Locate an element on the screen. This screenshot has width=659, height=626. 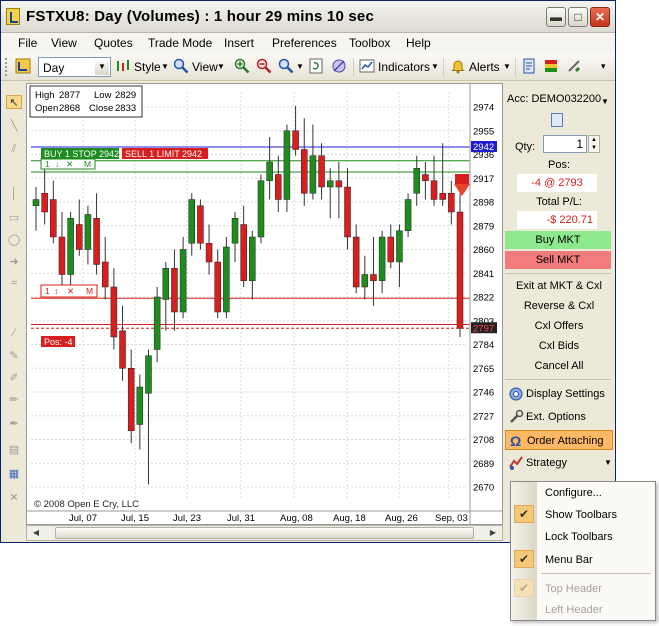
position-order-controls: 1 ↕ ✕ M is located at coordinates (69, 291).